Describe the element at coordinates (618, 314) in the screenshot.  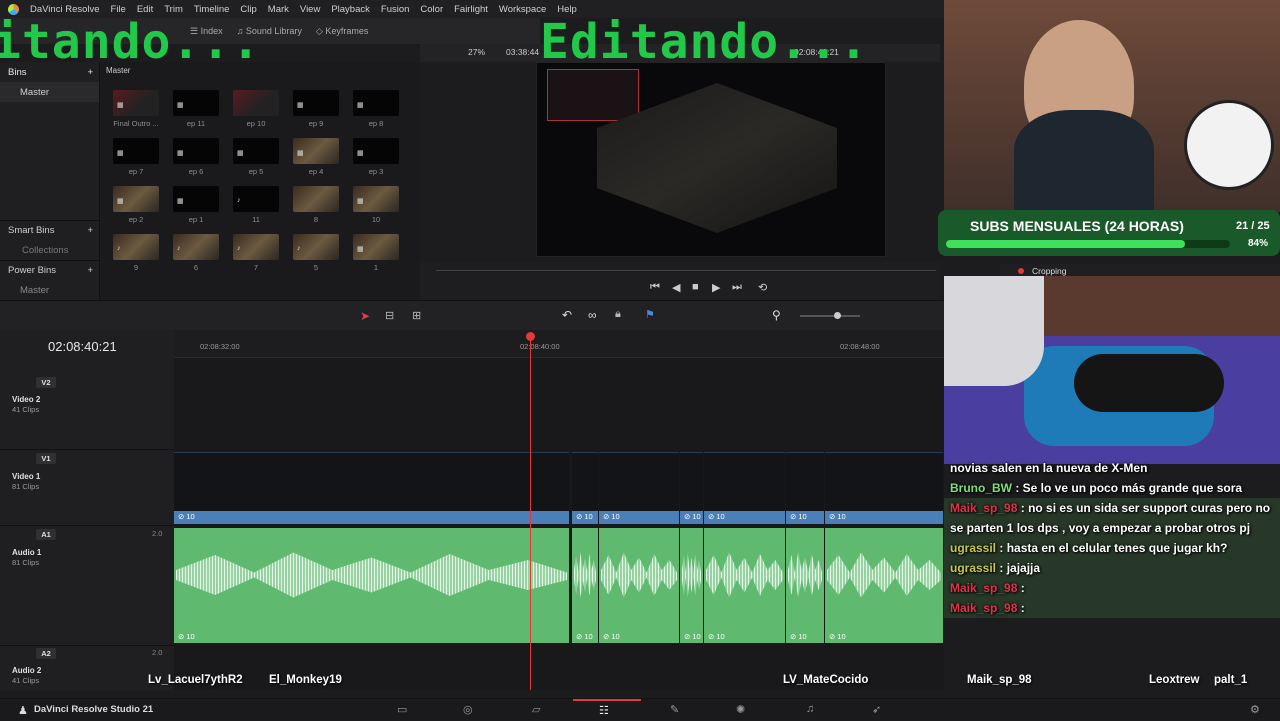
I see `lock-icon: 🔒︎` at that location.